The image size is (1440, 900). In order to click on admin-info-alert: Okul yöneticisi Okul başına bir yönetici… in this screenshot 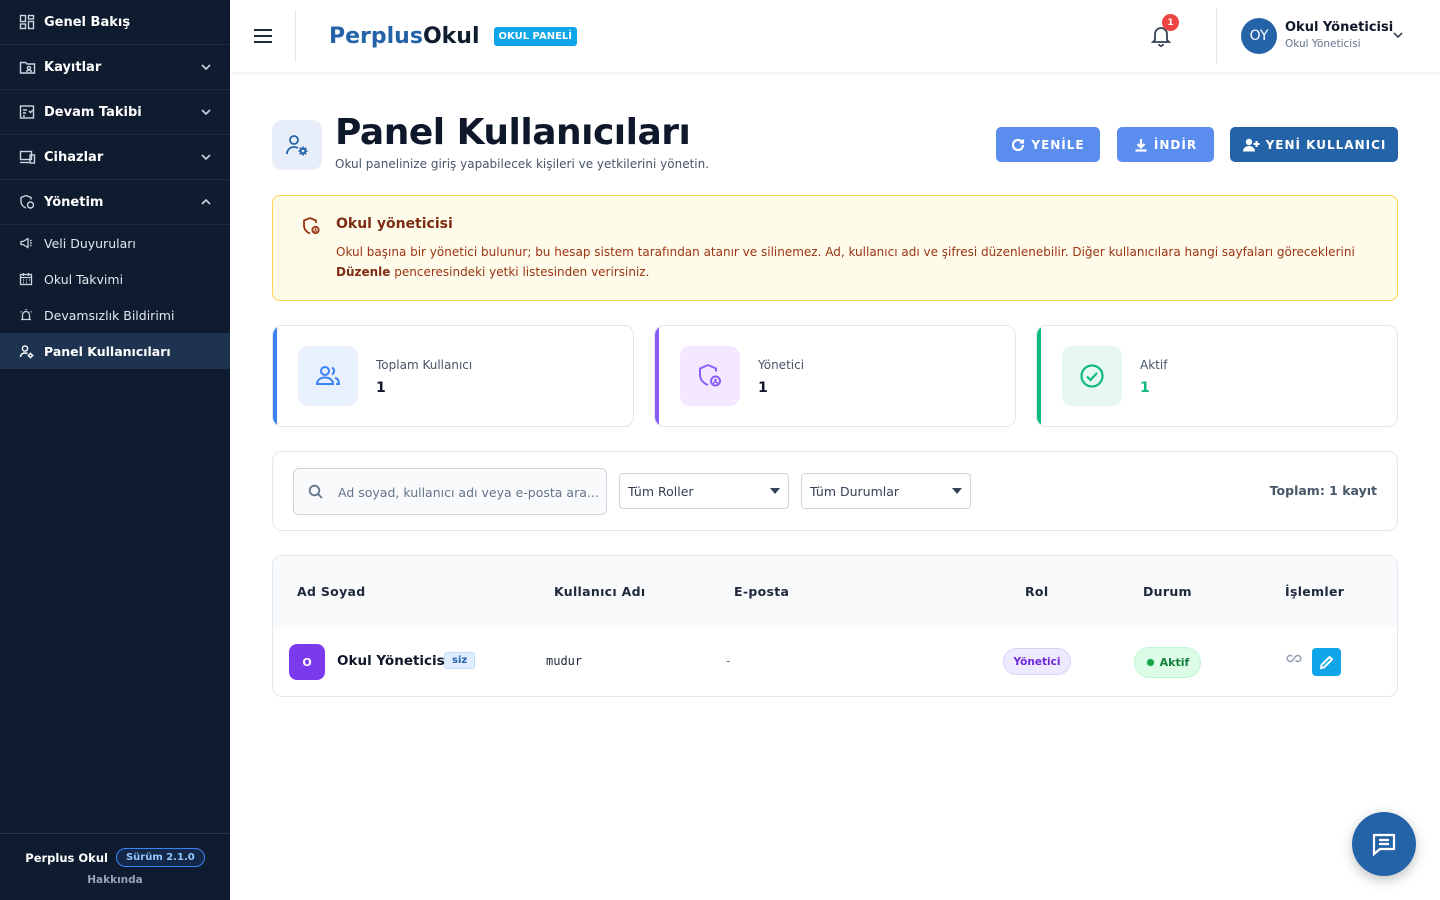, I will do `click(835, 248)`.